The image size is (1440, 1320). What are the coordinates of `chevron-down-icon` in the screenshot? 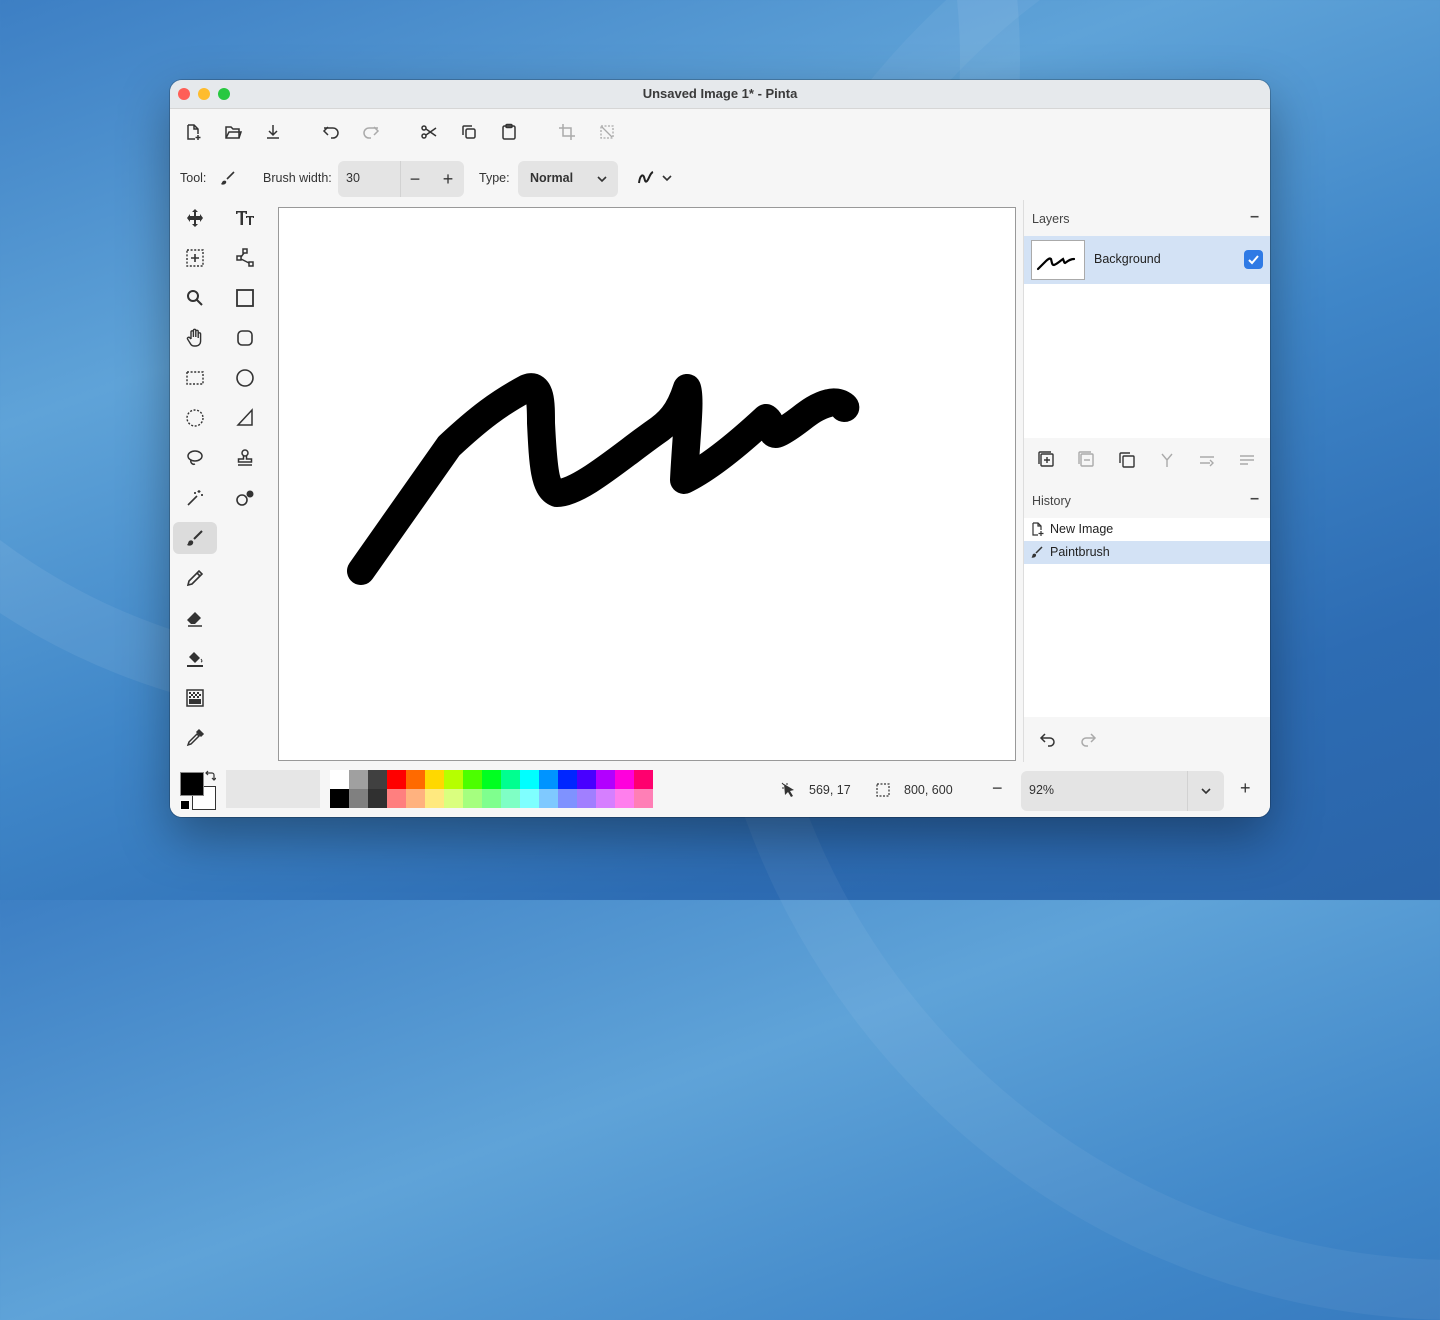 It's located at (1206, 791).